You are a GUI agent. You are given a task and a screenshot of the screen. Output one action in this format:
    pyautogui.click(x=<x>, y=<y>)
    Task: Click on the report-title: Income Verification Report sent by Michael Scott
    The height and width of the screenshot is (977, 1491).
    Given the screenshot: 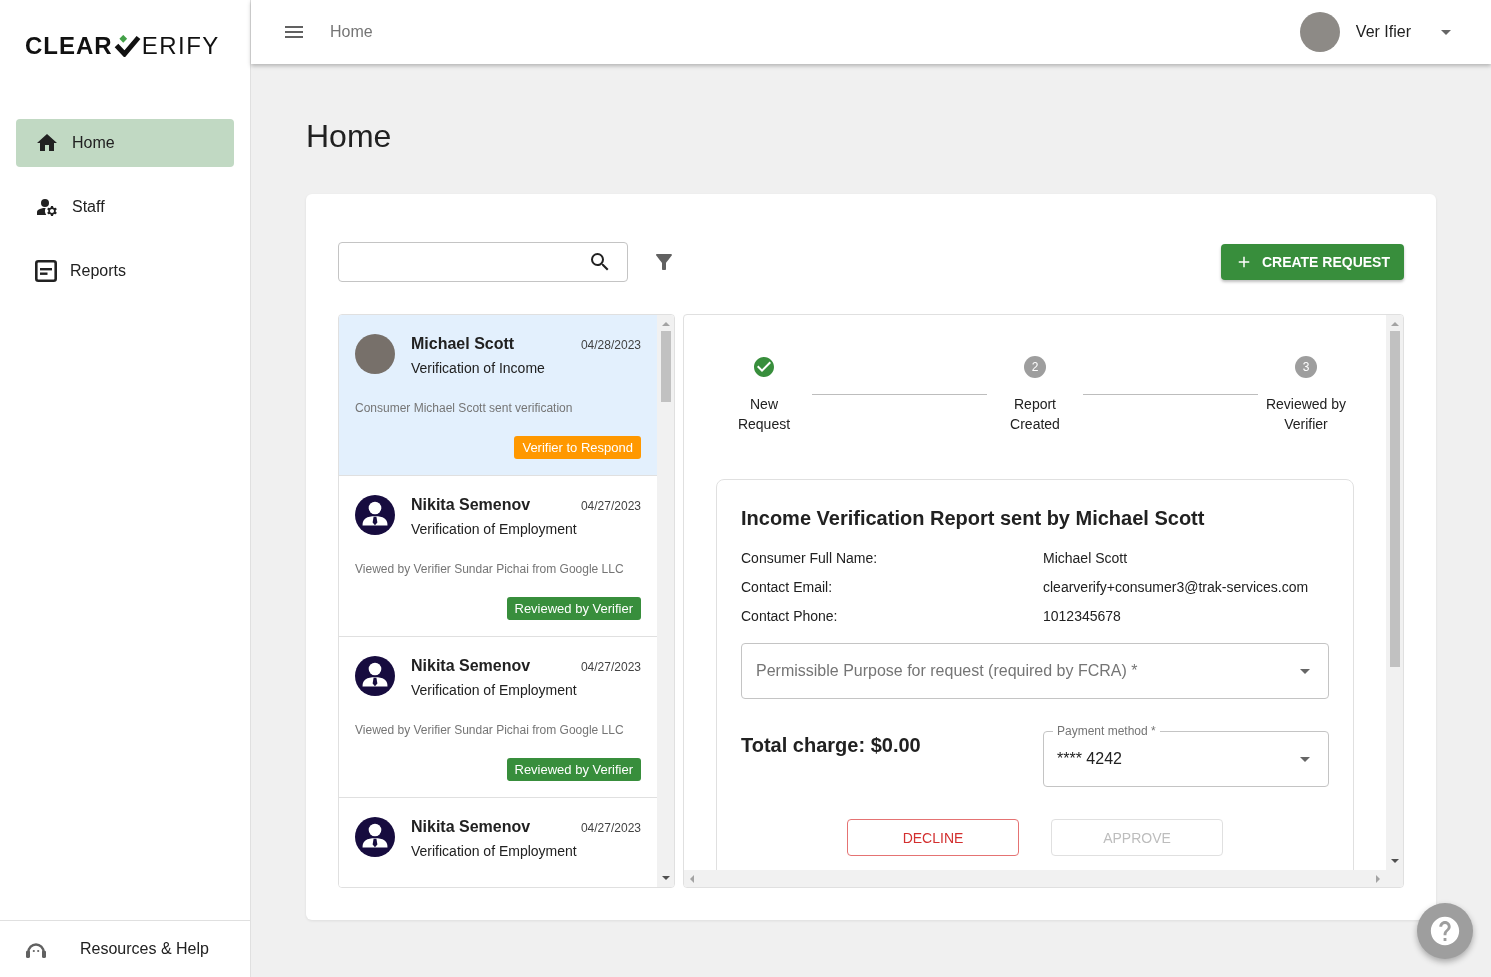 What is the action you would take?
    pyautogui.click(x=973, y=518)
    